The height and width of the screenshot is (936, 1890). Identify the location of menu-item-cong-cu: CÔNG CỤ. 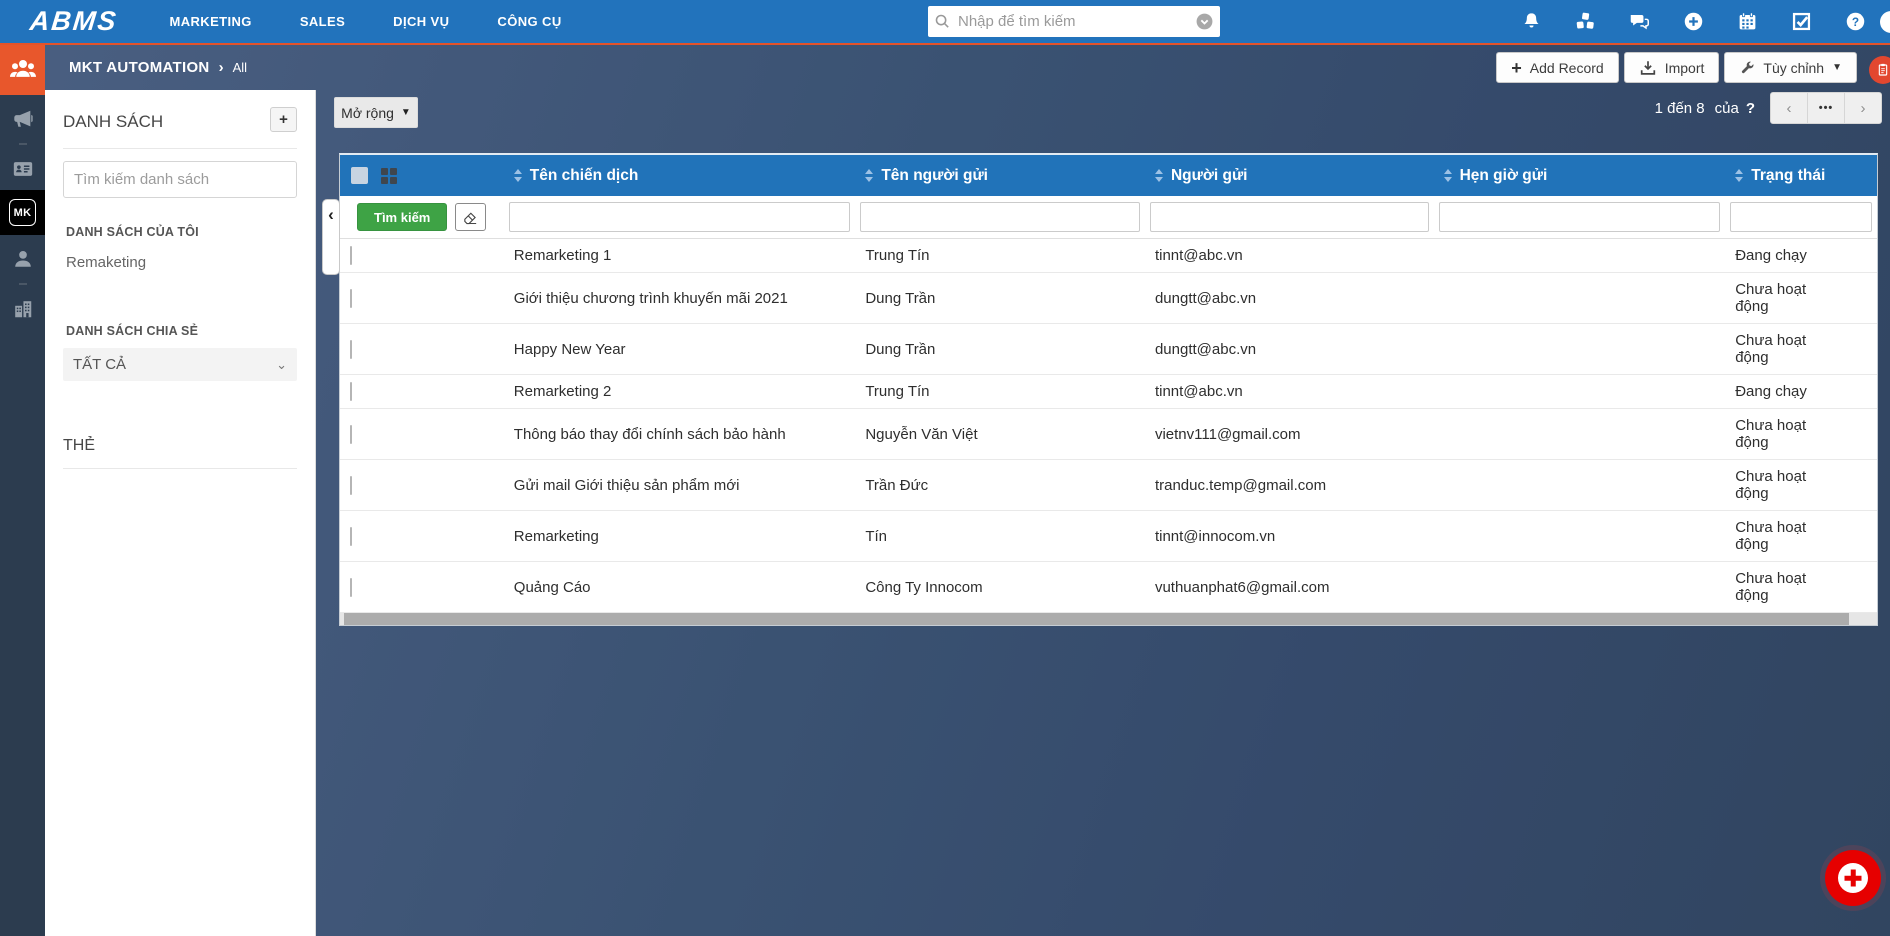
(529, 21).